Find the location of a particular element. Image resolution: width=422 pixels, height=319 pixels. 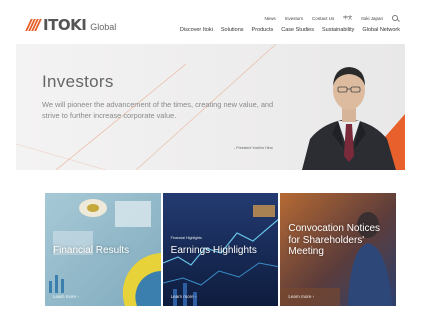

logo-suffix-text: Global is located at coordinates (103, 26).